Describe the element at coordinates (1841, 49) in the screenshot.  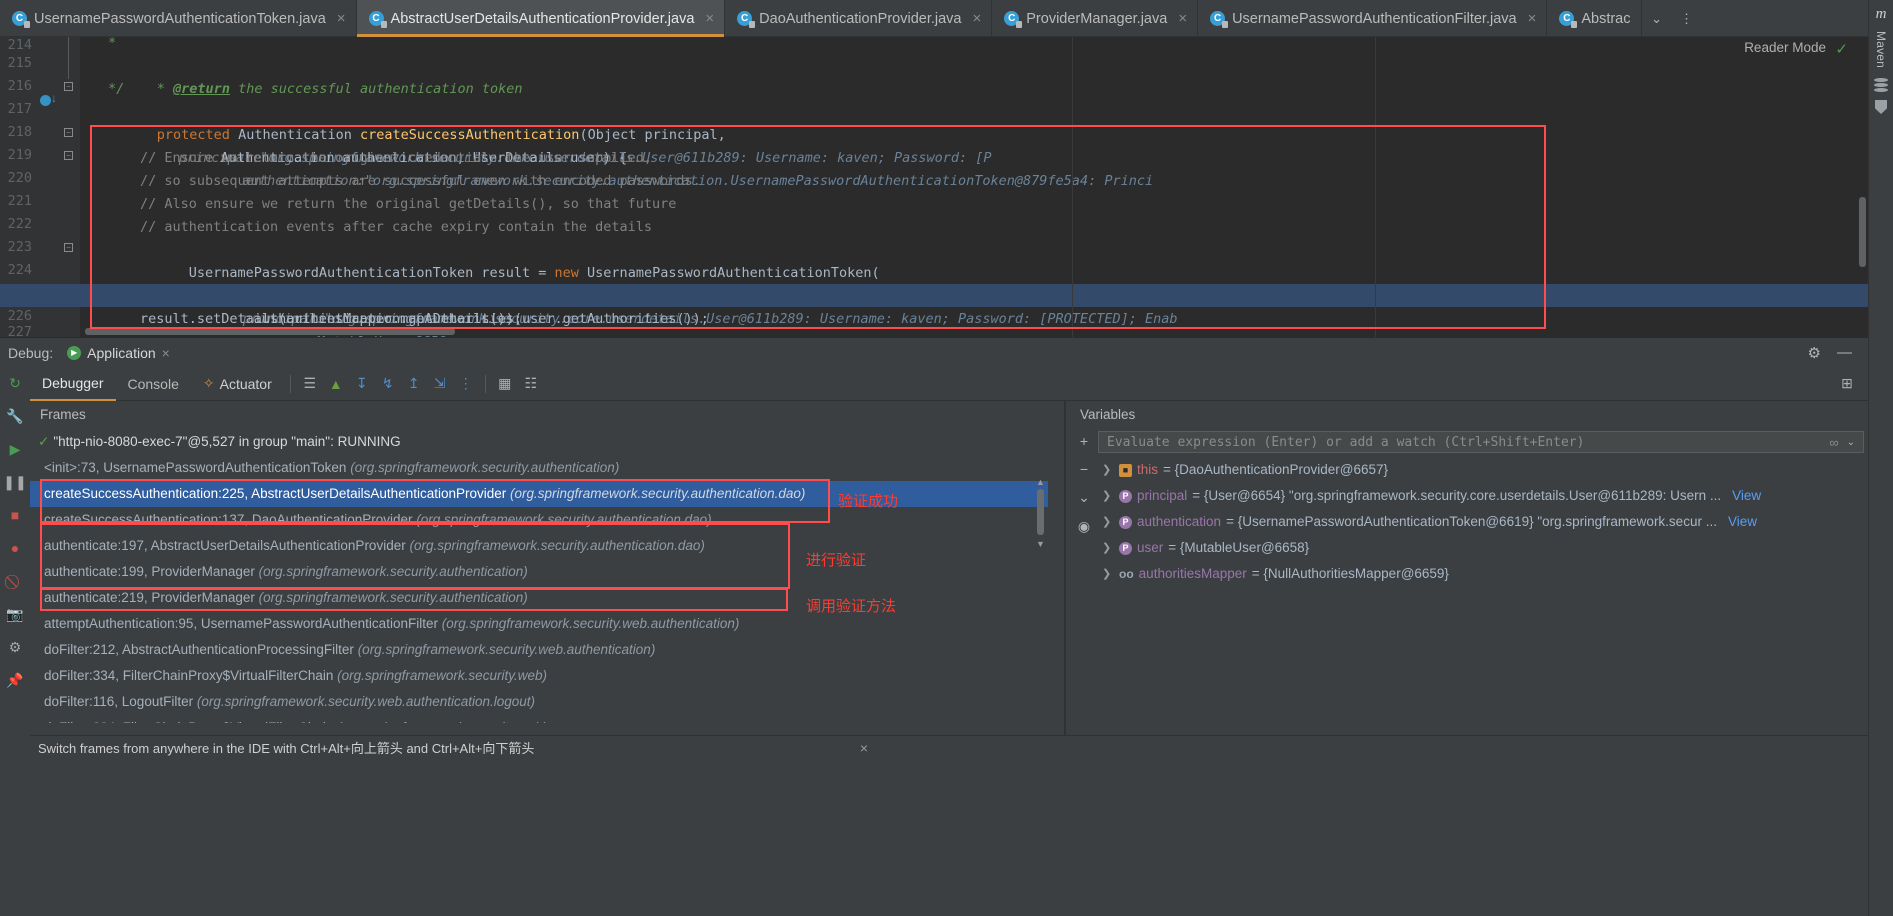
I see `inspection-ok-icon: ✓` at that location.